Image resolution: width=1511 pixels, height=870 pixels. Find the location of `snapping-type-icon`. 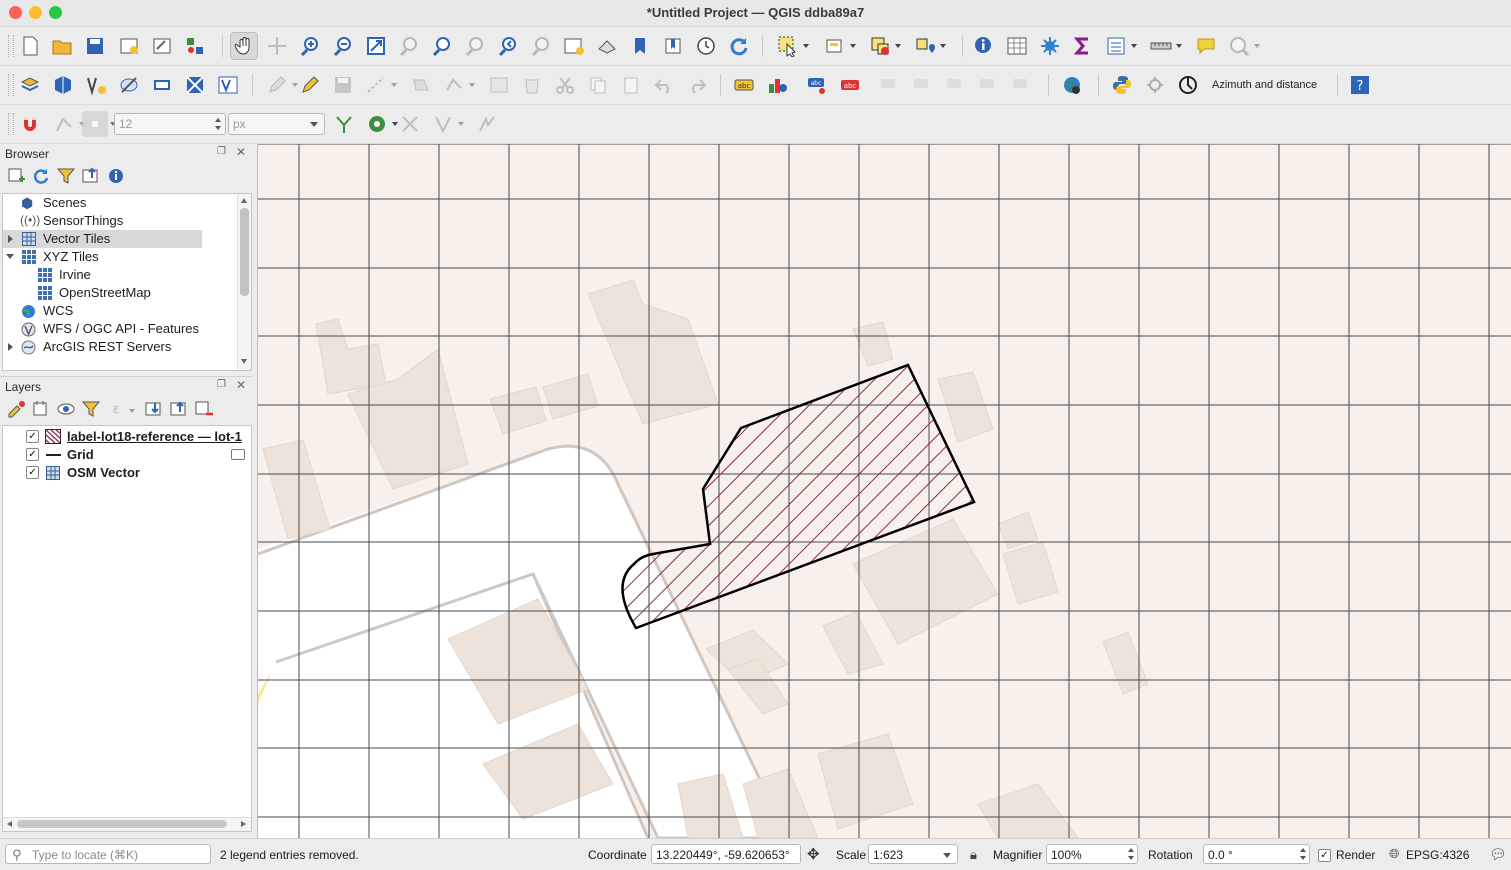

snapping-type-icon is located at coordinates (99, 124).